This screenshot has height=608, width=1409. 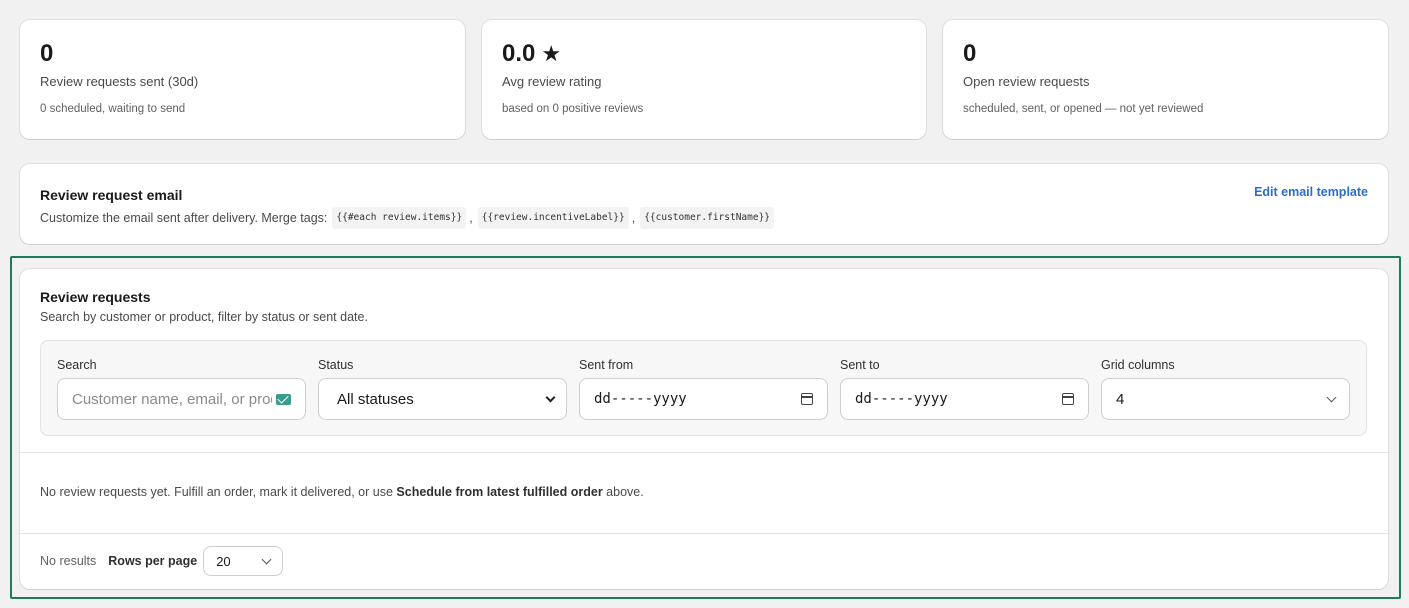 I want to click on sent-from-filter: Sent from dd-----yyyy, so click(x=703, y=389).